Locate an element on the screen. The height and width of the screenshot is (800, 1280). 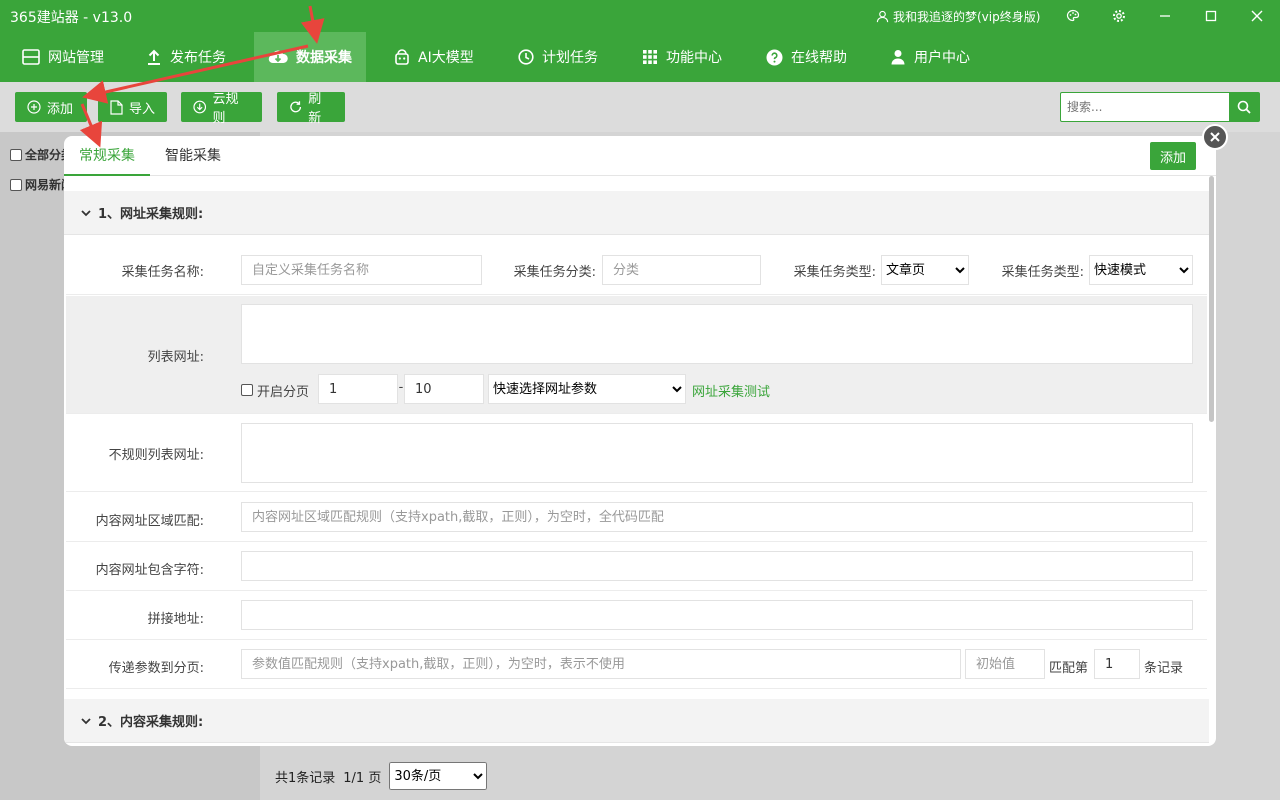
search-box is located at coordinates (1160, 107).